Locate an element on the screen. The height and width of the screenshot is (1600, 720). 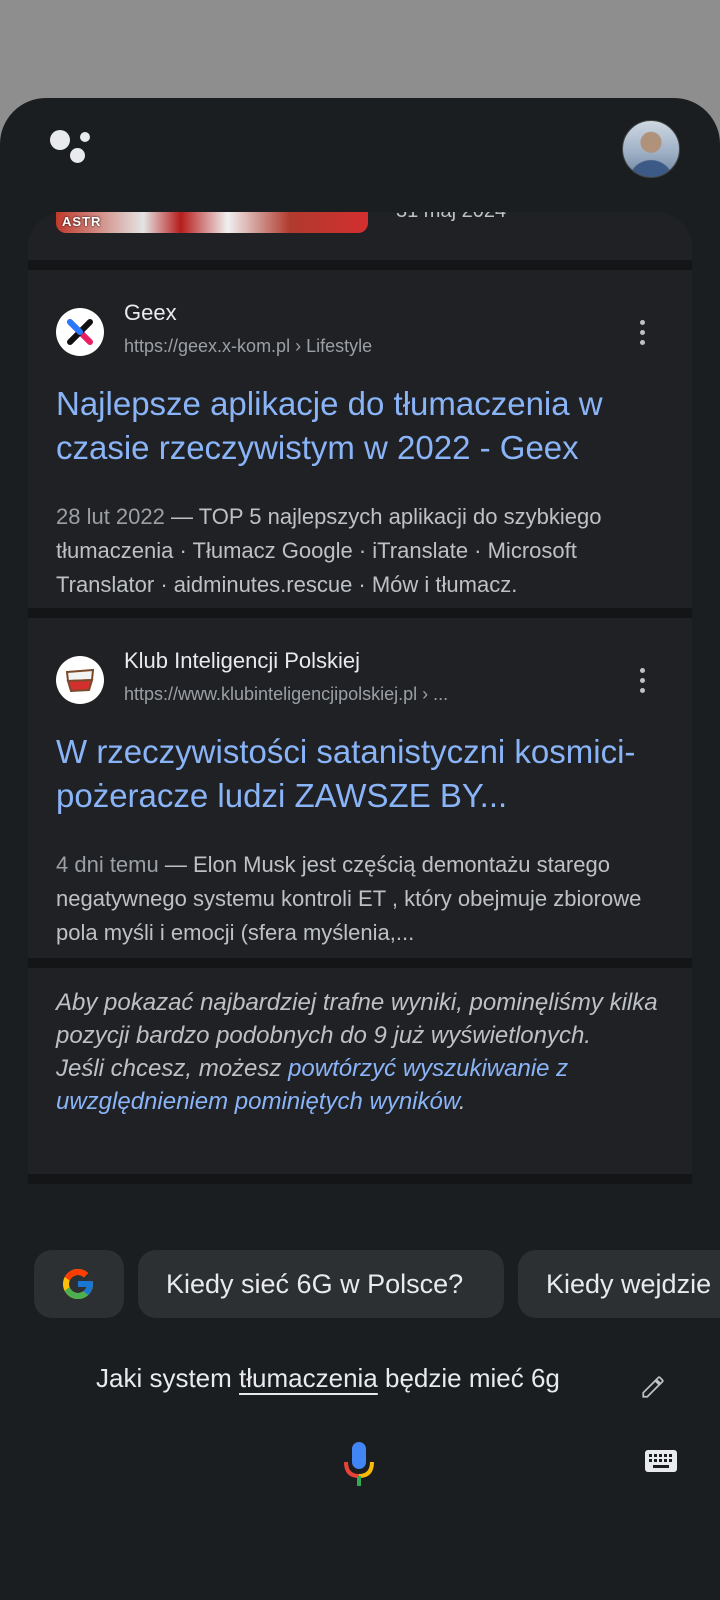
avatar is located at coordinates (651, 149).